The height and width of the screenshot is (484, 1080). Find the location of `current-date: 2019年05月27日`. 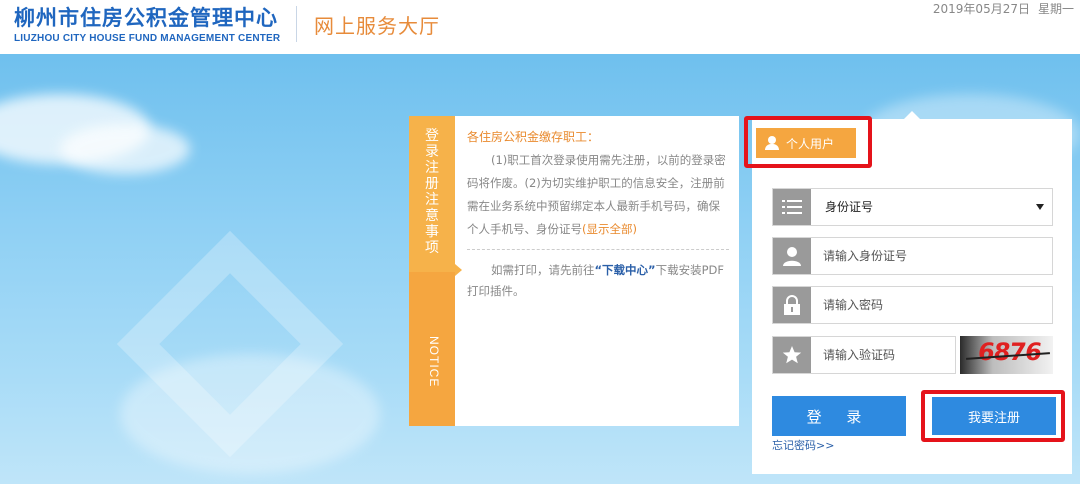

current-date: 2019年05月27日 is located at coordinates (981, 9).